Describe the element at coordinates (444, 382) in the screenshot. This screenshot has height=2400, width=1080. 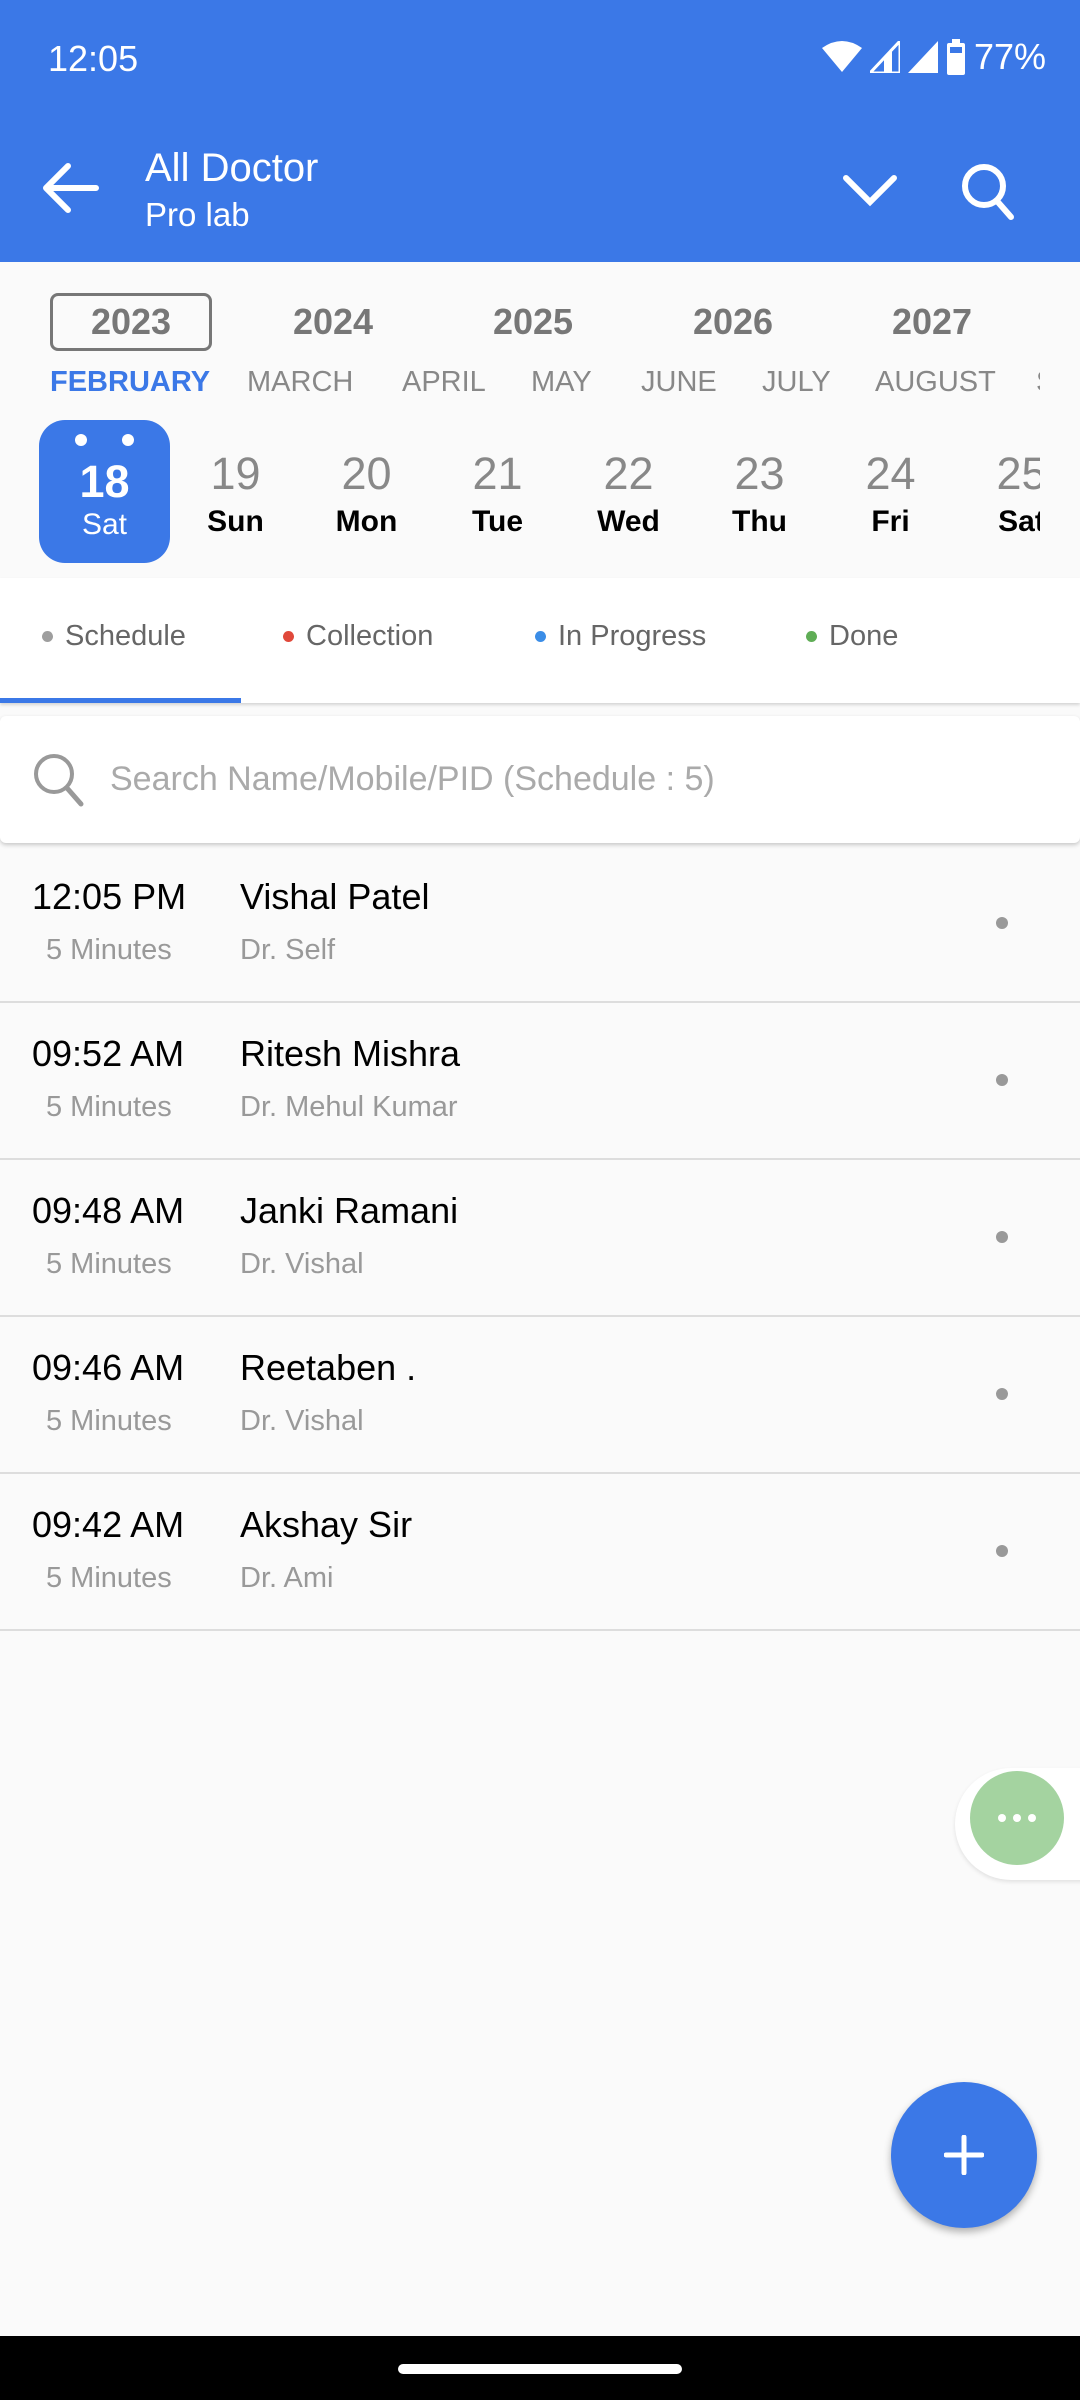
I see `month-item: APRIL` at that location.